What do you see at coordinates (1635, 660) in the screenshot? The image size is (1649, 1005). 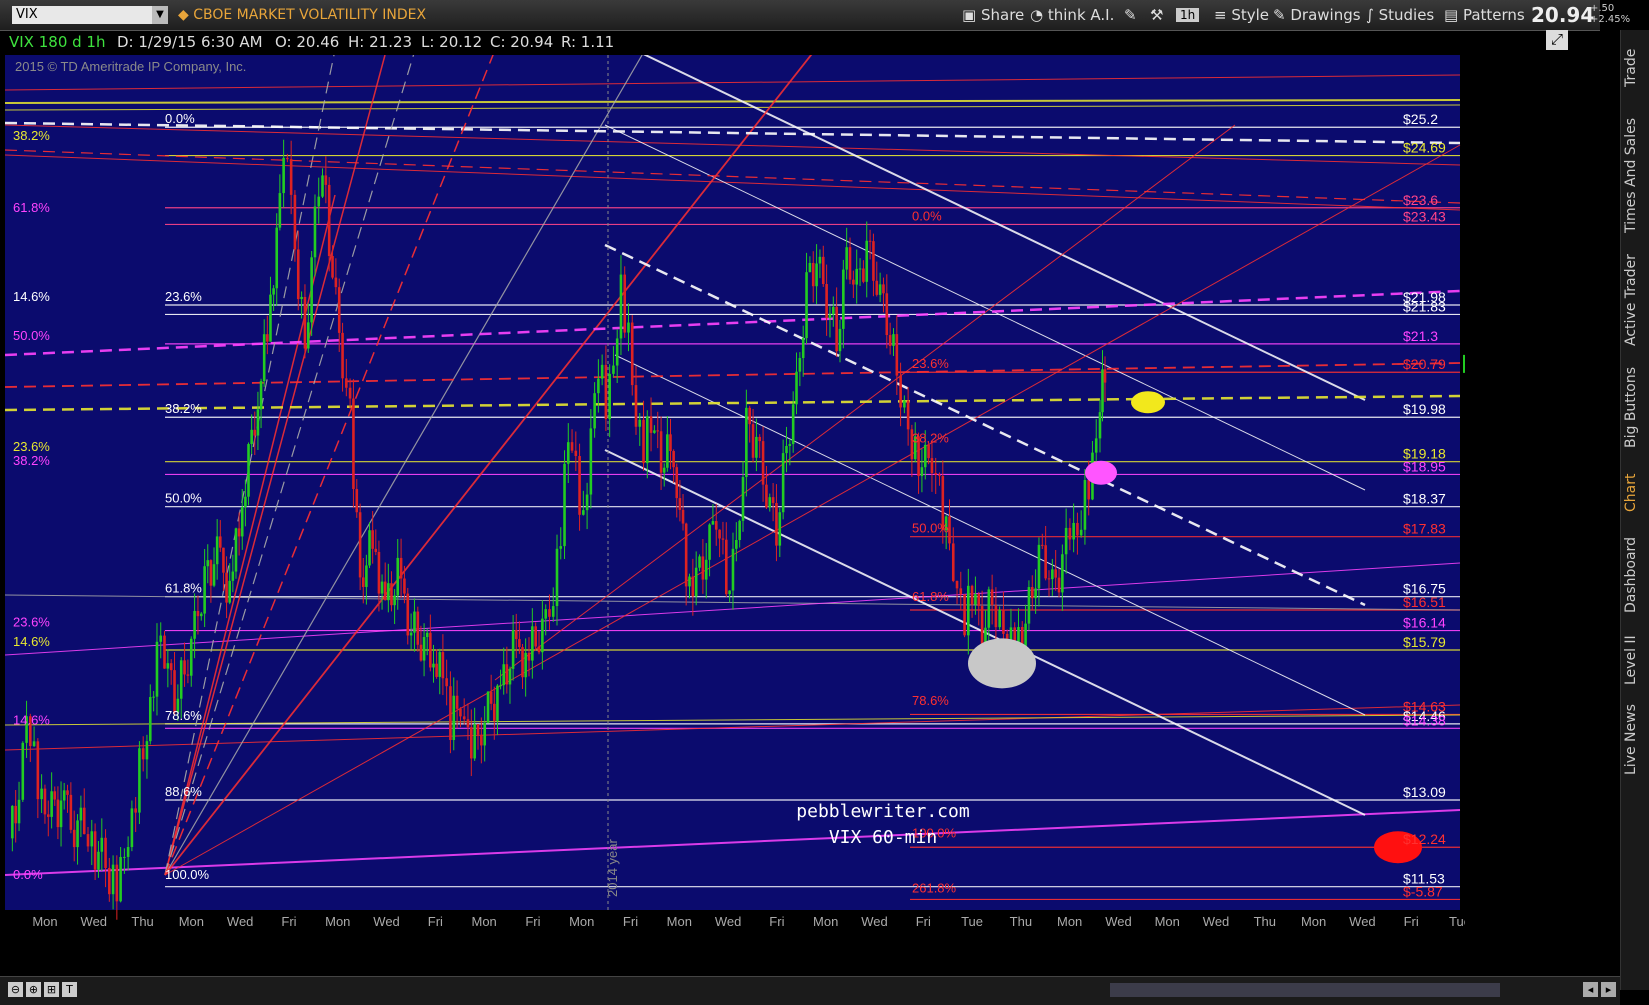 I see `side-tab-level-ii: Level II` at bounding box center [1635, 660].